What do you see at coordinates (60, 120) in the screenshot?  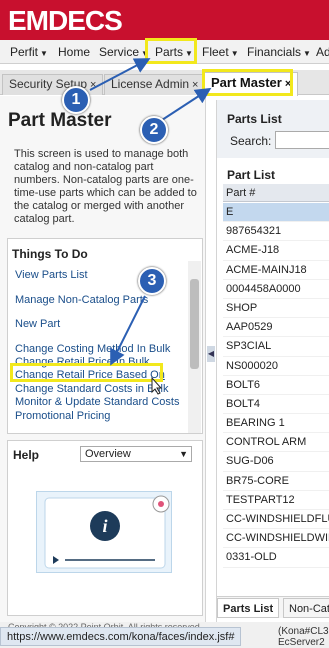 I see `page-title: Part Master` at bounding box center [60, 120].